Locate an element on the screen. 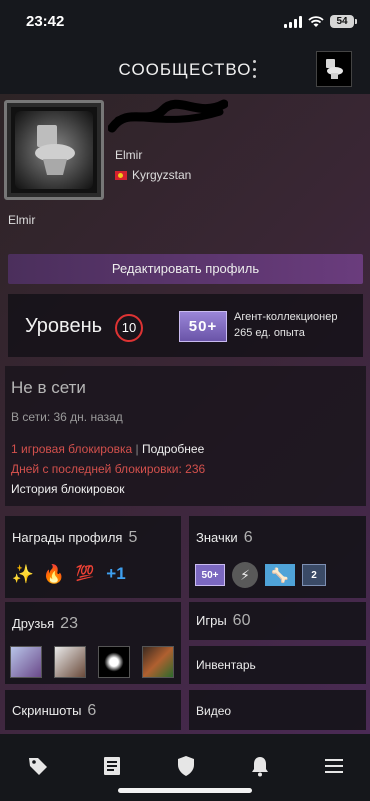 This screenshot has width=370, height=801. awards-icons: ✨ 🔥 💯 +1 is located at coordinates (69, 574).